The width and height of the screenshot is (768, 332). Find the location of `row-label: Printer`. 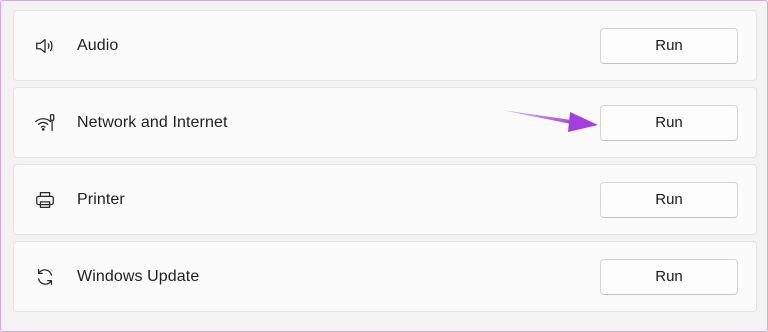

row-label: Printer is located at coordinates (101, 199).